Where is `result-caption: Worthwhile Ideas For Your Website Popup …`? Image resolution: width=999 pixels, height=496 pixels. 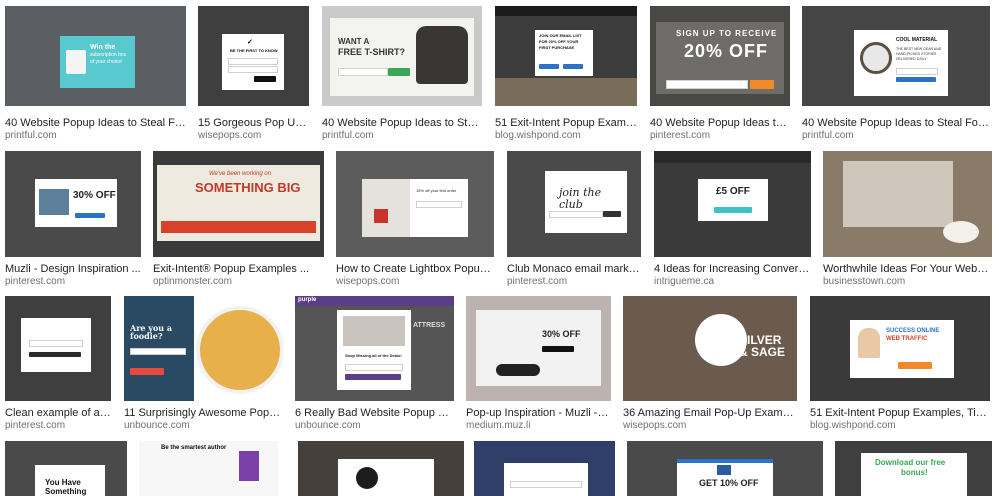 result-caption: Worthwhile Ideas For Your Website Popup … is located at coordinates (907, 269).